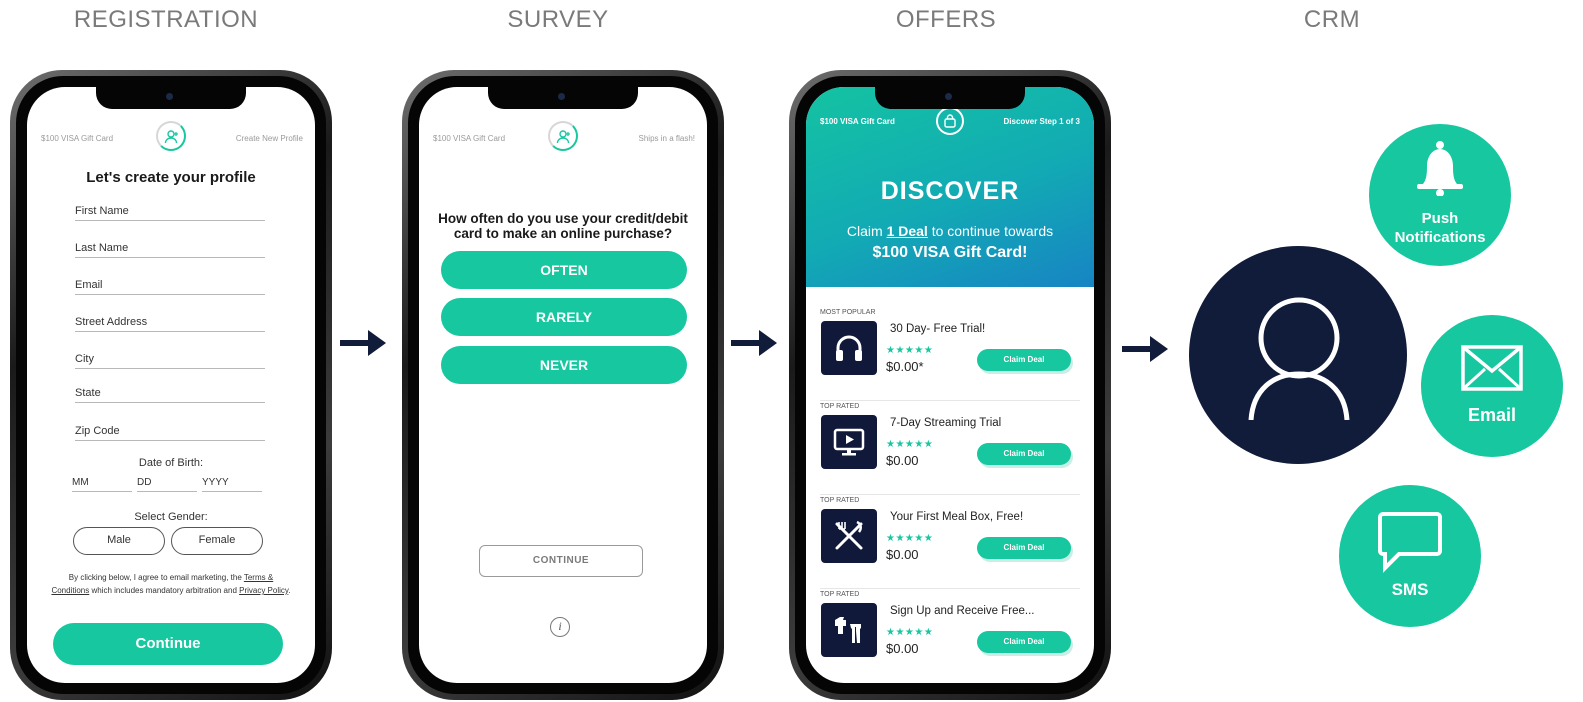 The image size is (1583, 702). Describe the element at coordinates (907, 231) in the screenshot. I see `one-deal-link: 1 Deal` at that location.